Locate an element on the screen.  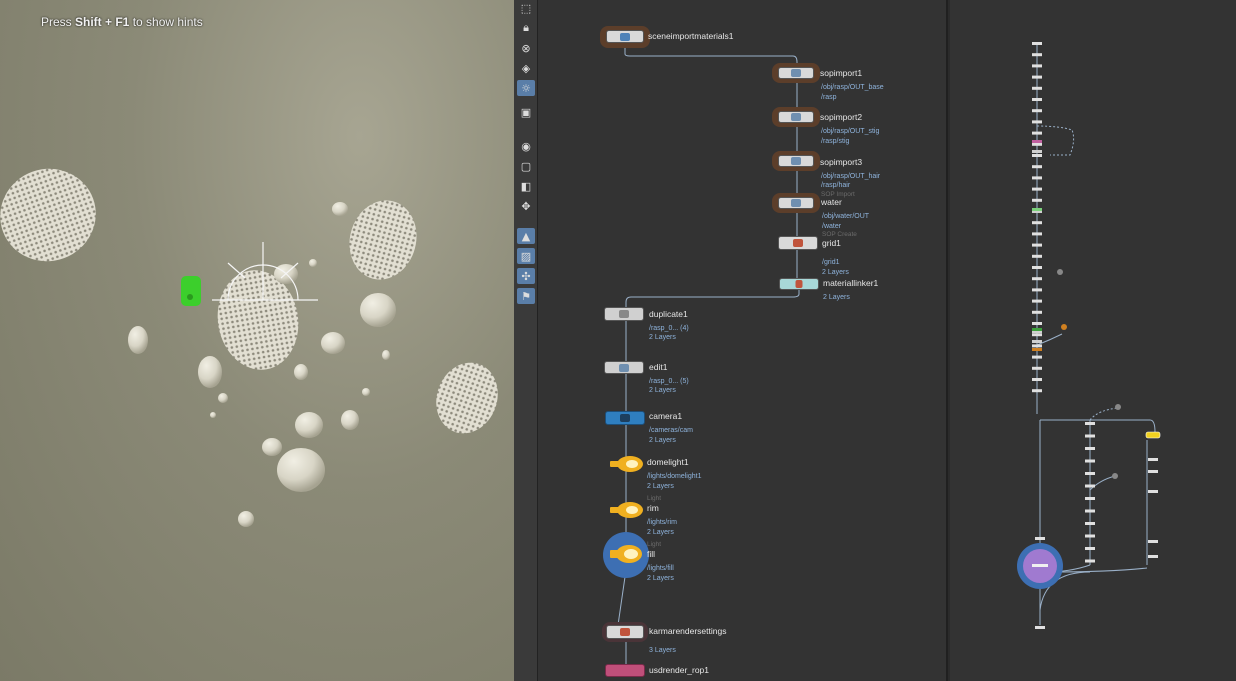
node-label: sceneimportmaterials1 is located at coordinates (691, 36).